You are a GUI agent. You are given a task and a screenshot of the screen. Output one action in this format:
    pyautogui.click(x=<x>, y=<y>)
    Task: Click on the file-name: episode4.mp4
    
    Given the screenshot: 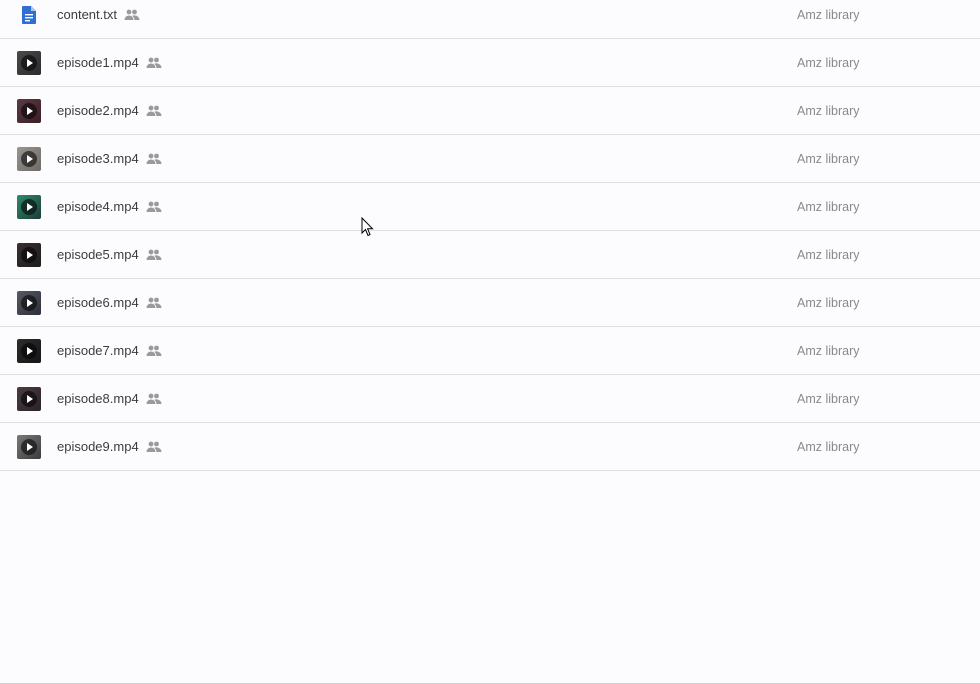 What is the action you would take?
    pyautogui.click(x=98, y=206)
    